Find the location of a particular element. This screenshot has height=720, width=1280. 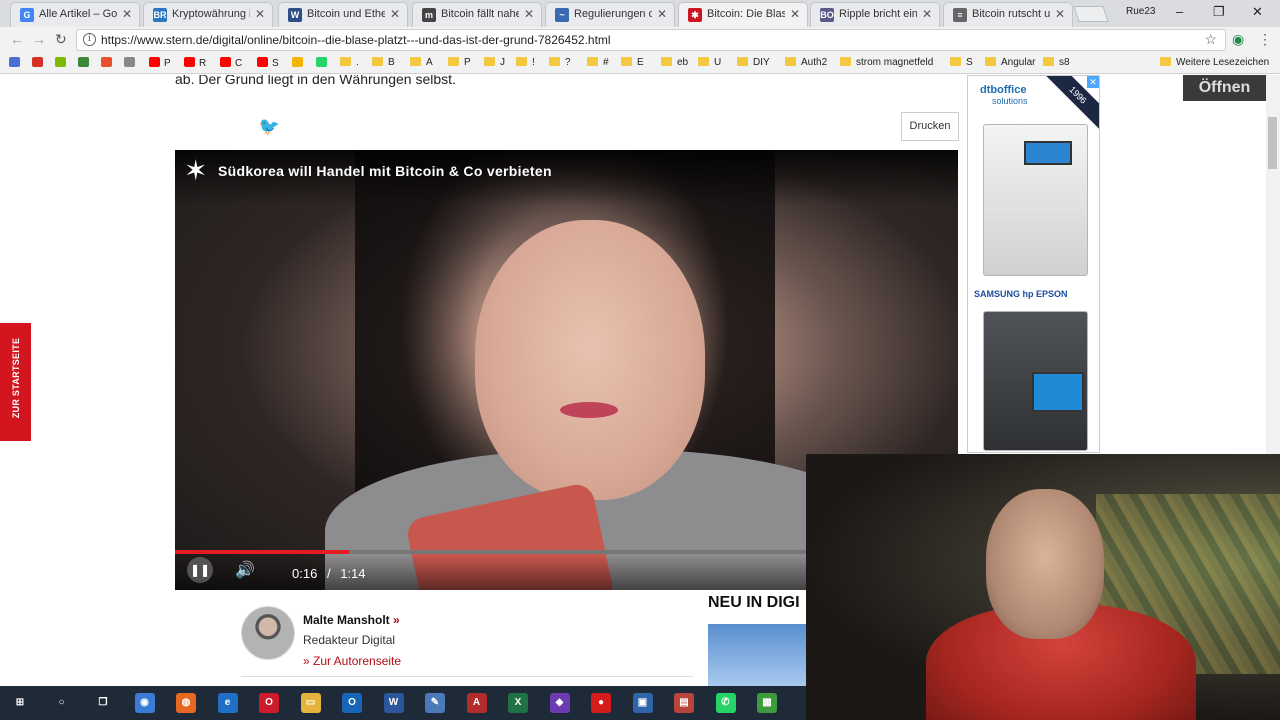

taskbar-outlook-icon: O is located at coordinates (352, 703).